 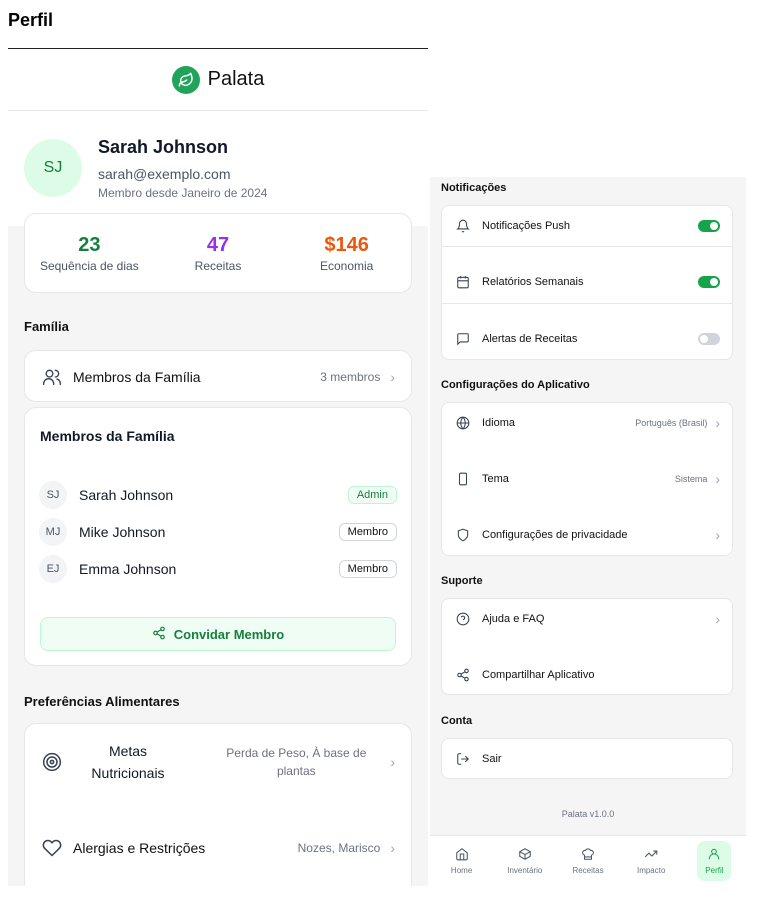 I want to click on section-heading-support: Suporte, so click(x=462, y=581).